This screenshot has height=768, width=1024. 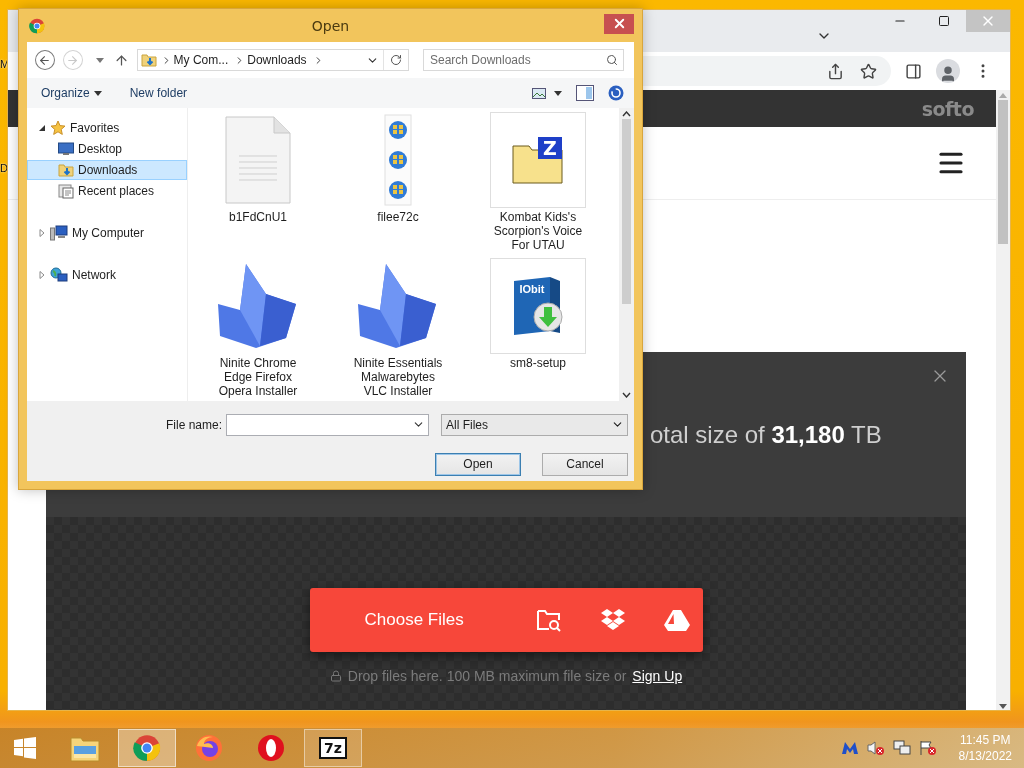 I want to click on computer-icon, so click(x=59, y=233).